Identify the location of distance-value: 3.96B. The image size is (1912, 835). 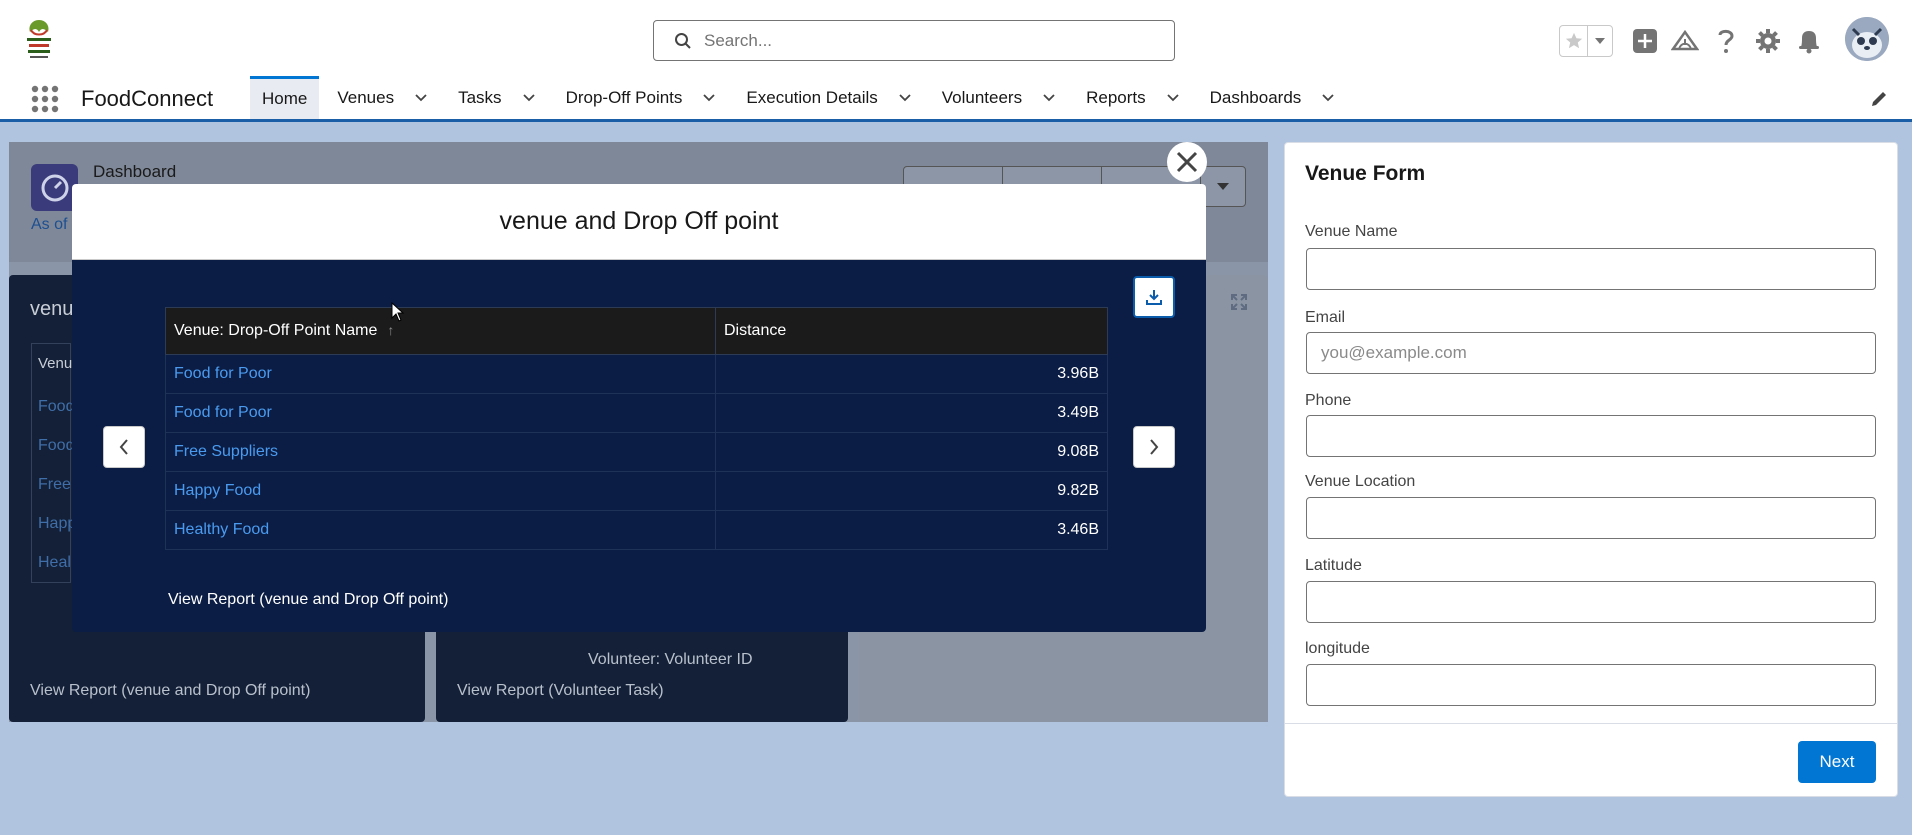
(911, 374).